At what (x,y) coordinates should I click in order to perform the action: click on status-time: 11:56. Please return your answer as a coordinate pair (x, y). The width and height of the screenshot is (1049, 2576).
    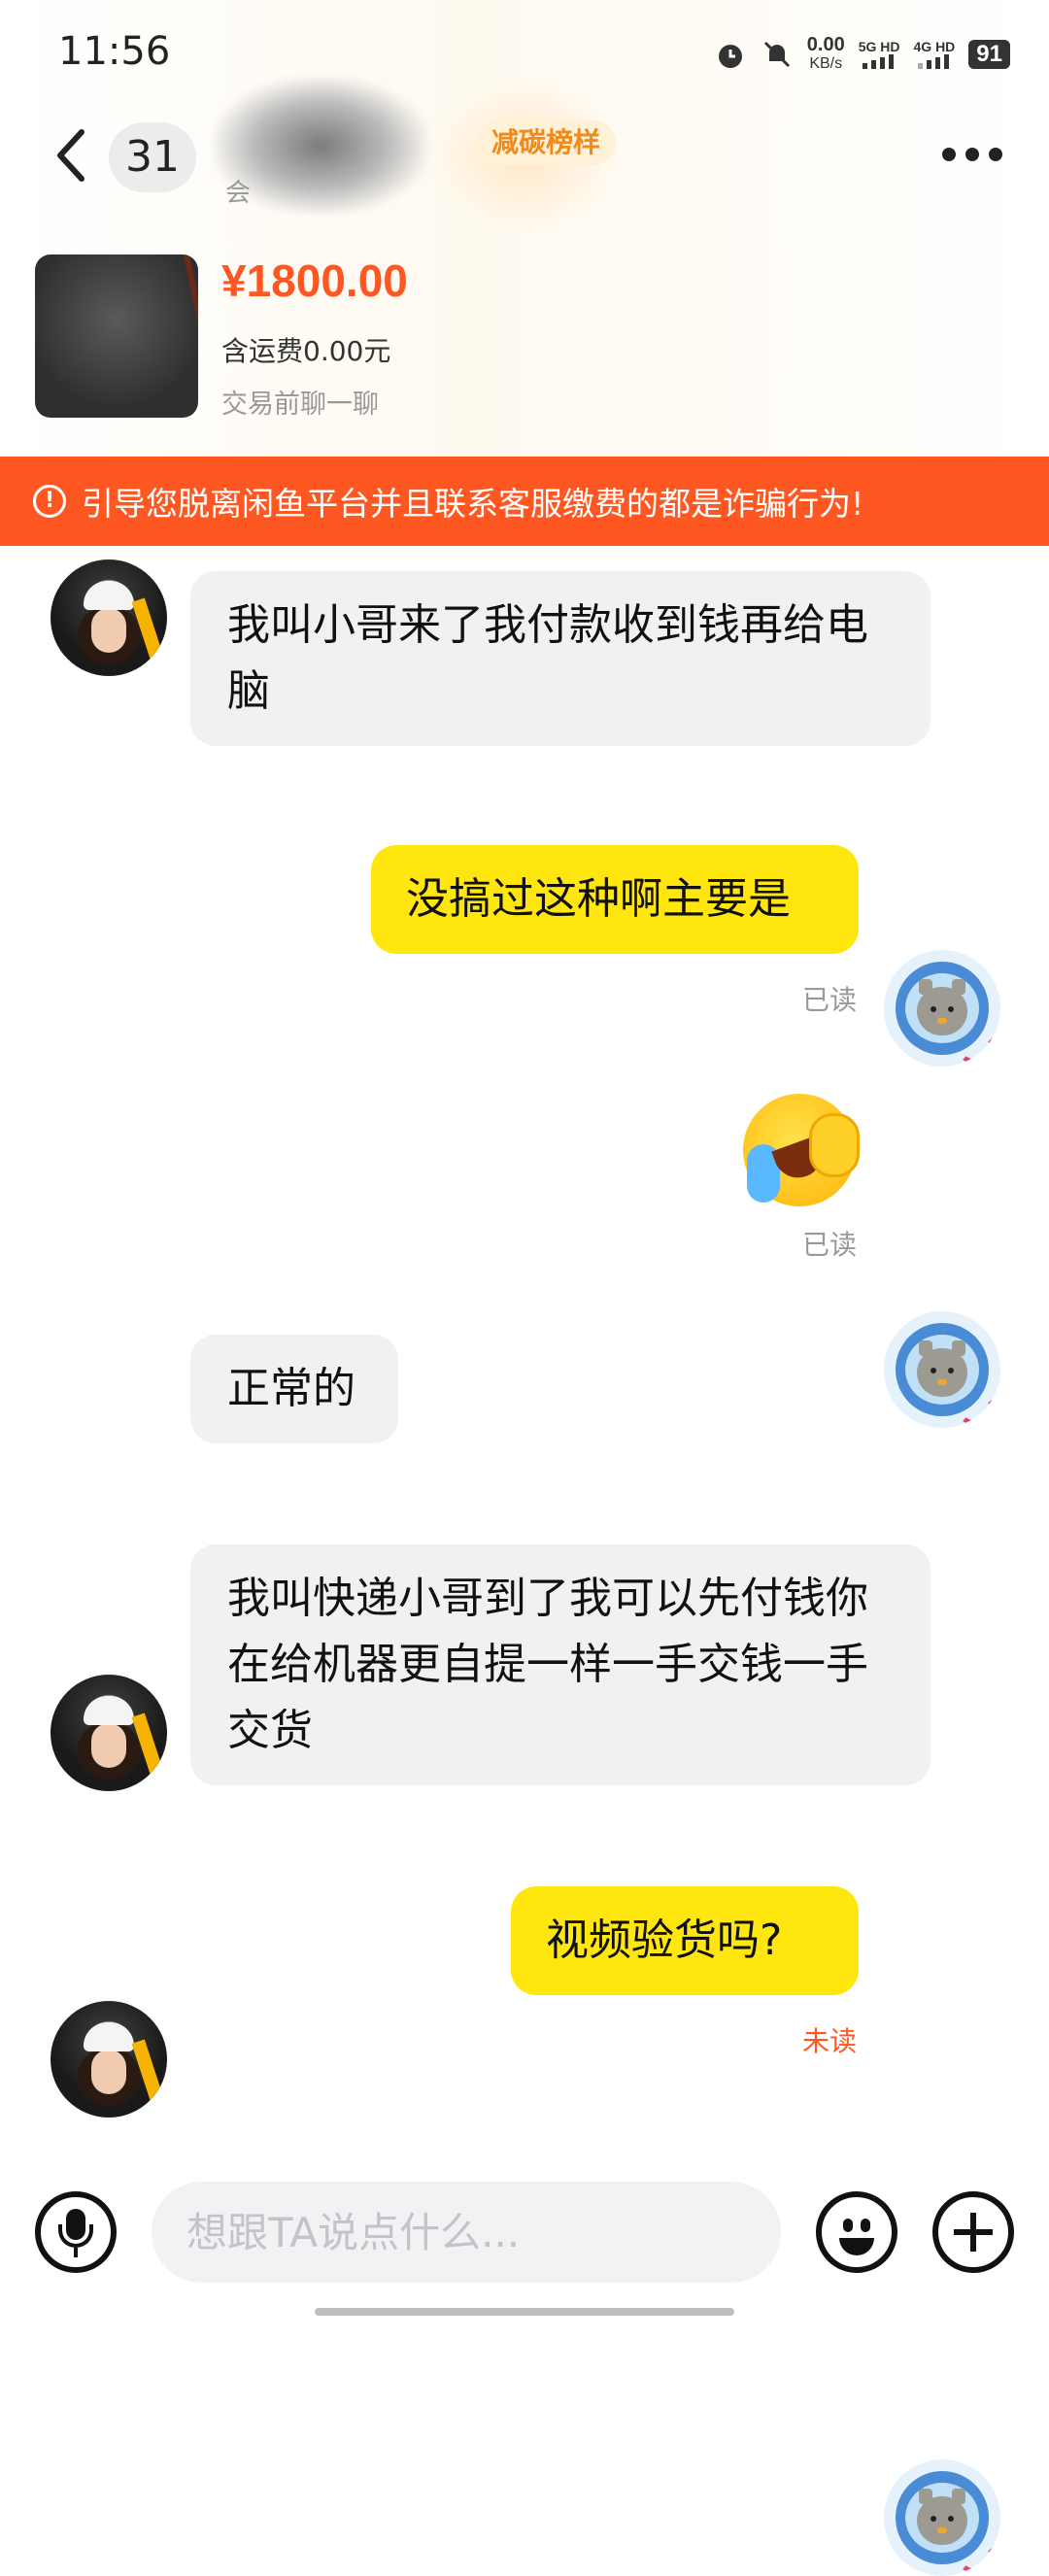
    Looking at the image, I should click on (114, 51).